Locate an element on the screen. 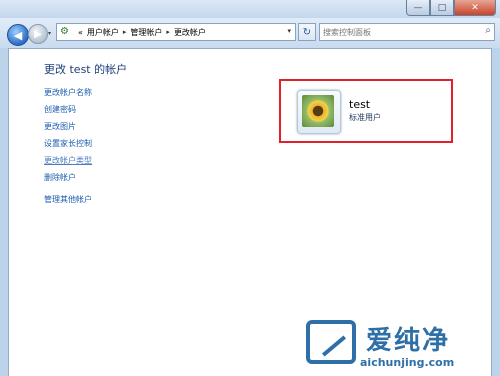  breadcrumb-manage-accounts: 管理帐户 is located at coordinates (146, 32).